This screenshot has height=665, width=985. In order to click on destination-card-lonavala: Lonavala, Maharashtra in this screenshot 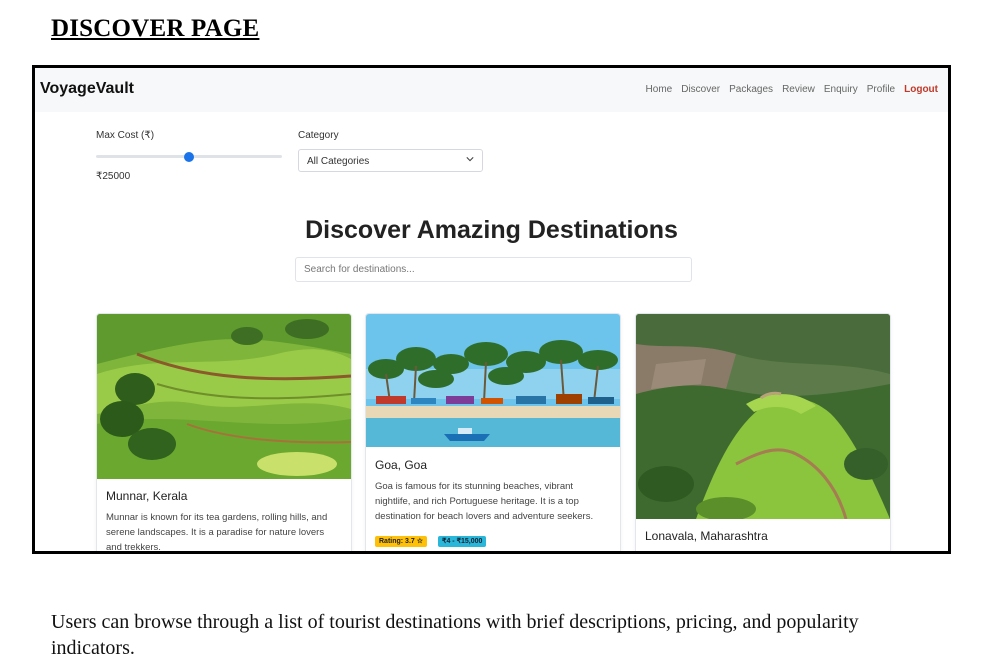, I will do `click(763, 432)`.